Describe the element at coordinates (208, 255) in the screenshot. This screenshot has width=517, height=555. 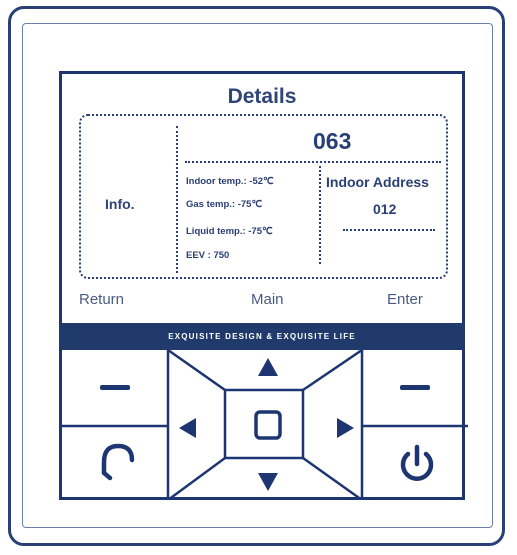
I see `eev-value: EEV : 750` at that location.